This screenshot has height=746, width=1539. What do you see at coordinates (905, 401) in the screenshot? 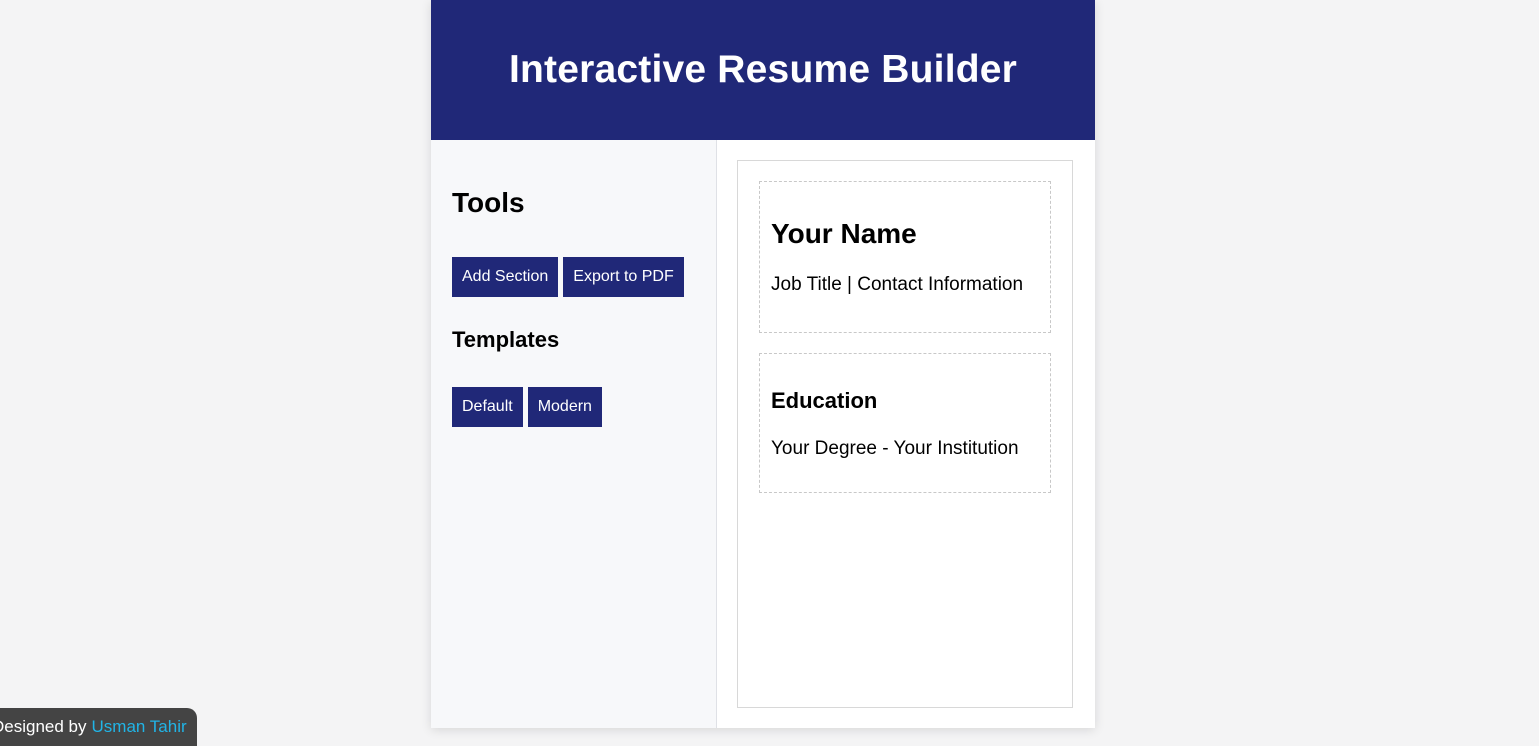
I see `education-heading: Education` at bounding box center [905, 401].